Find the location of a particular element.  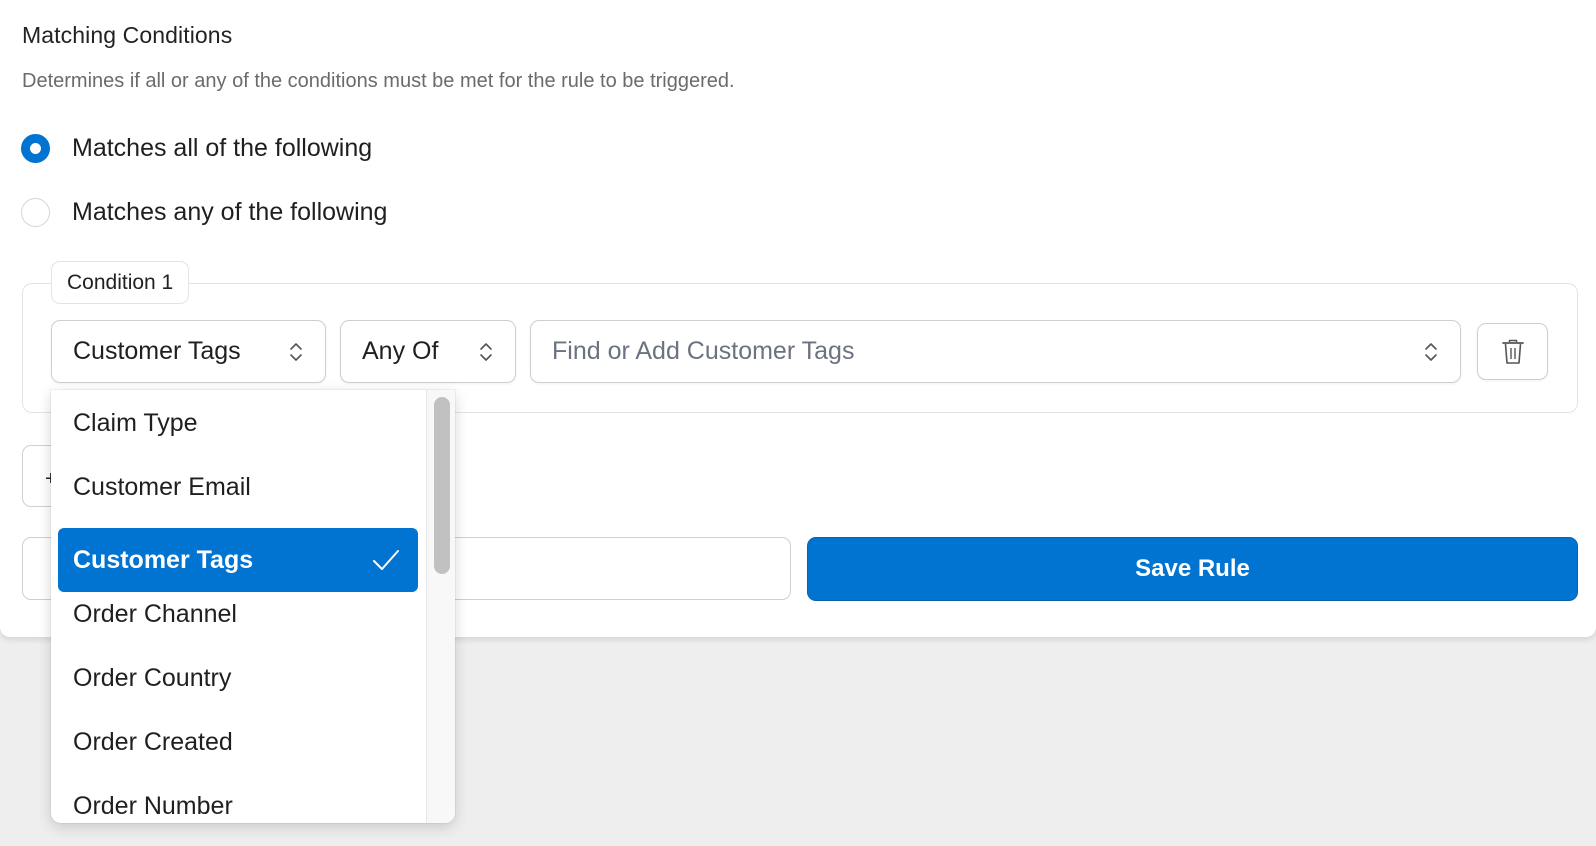

dropdown-item-order-number: Order Number is located at coordinates (238, 798).